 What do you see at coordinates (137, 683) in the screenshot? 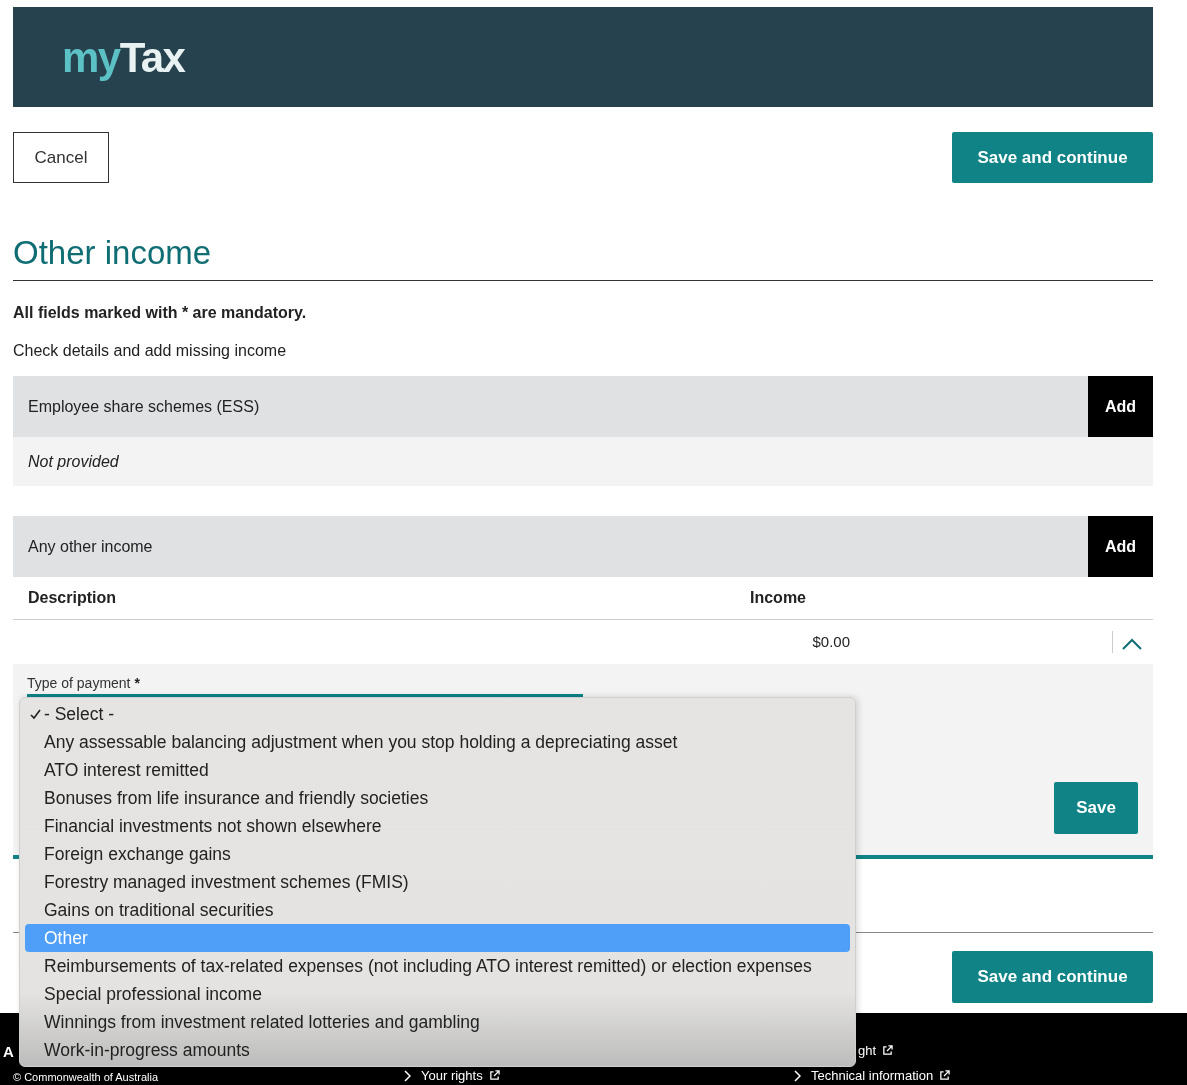
I see `required-mark: *` at bounding box center [137, 683].